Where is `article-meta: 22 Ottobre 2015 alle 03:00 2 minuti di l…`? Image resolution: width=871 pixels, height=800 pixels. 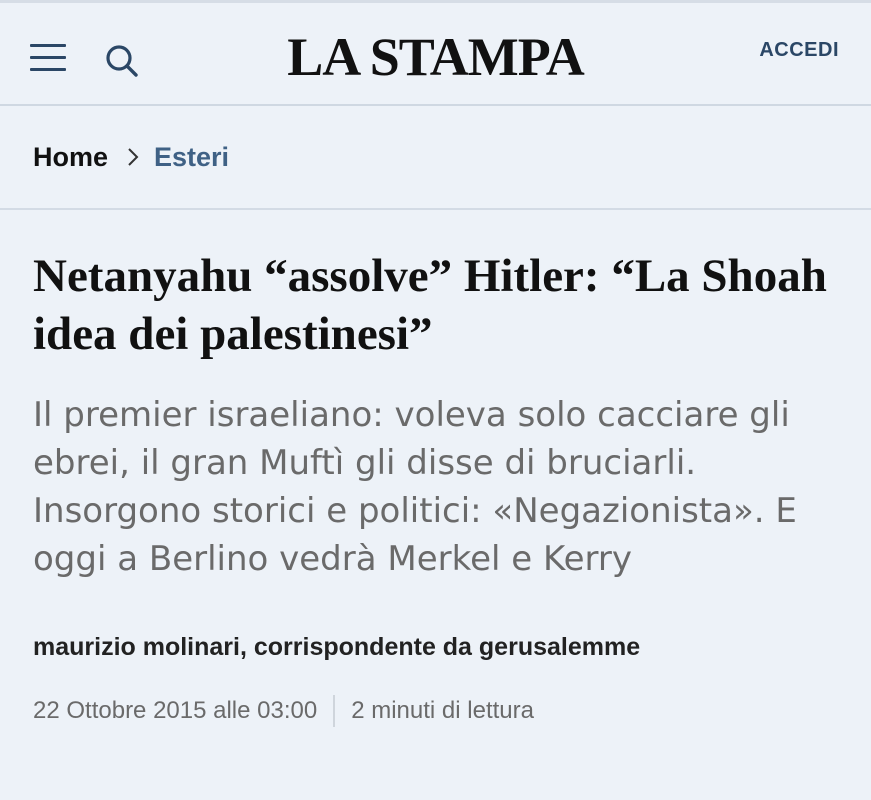 article-meta: 22 Ottobre 2015 alle 03:00 2 minuti di l… is located at coordinates (435, 711).